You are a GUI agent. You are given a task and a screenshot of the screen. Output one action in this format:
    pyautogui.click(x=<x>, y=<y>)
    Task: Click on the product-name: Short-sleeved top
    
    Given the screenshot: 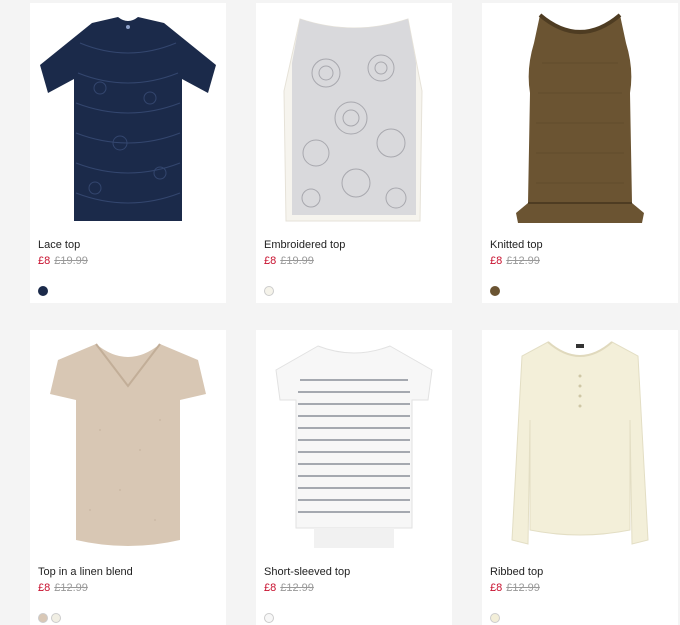 What is the action you would take?
    pyautogui.click(x=307, y=572)
    